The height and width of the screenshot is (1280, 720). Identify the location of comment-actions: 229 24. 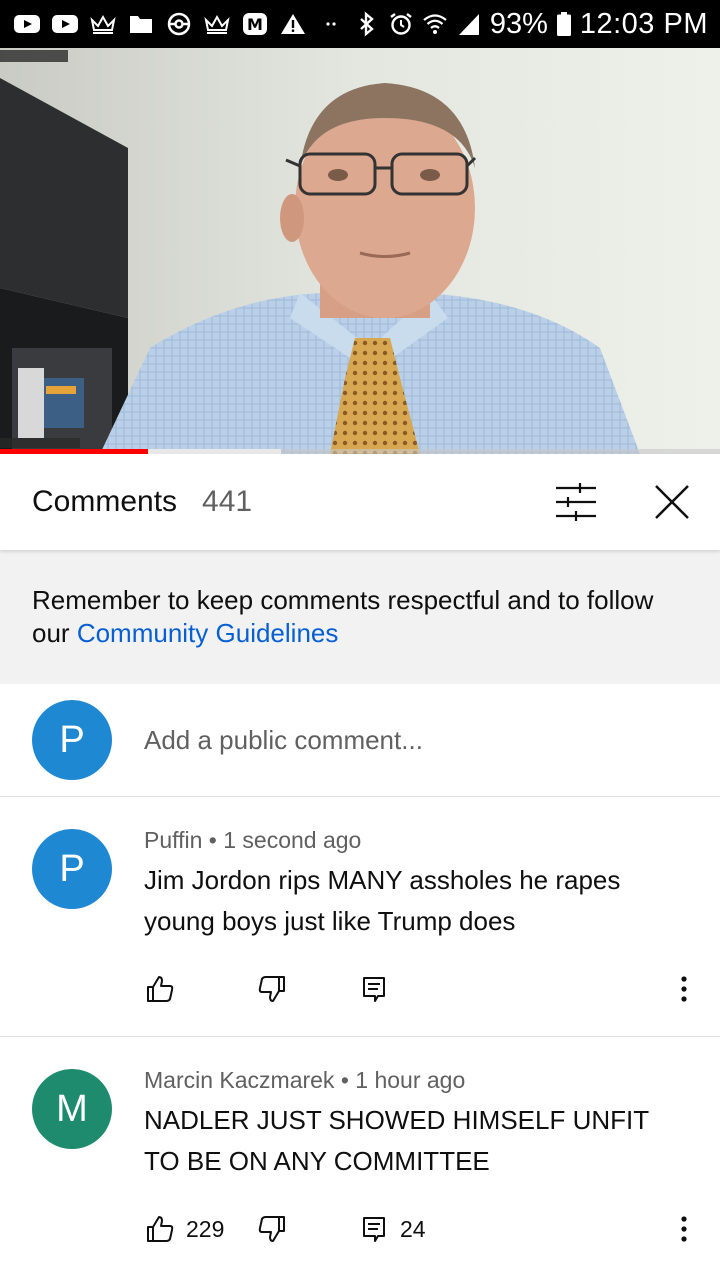
(424, 1229).